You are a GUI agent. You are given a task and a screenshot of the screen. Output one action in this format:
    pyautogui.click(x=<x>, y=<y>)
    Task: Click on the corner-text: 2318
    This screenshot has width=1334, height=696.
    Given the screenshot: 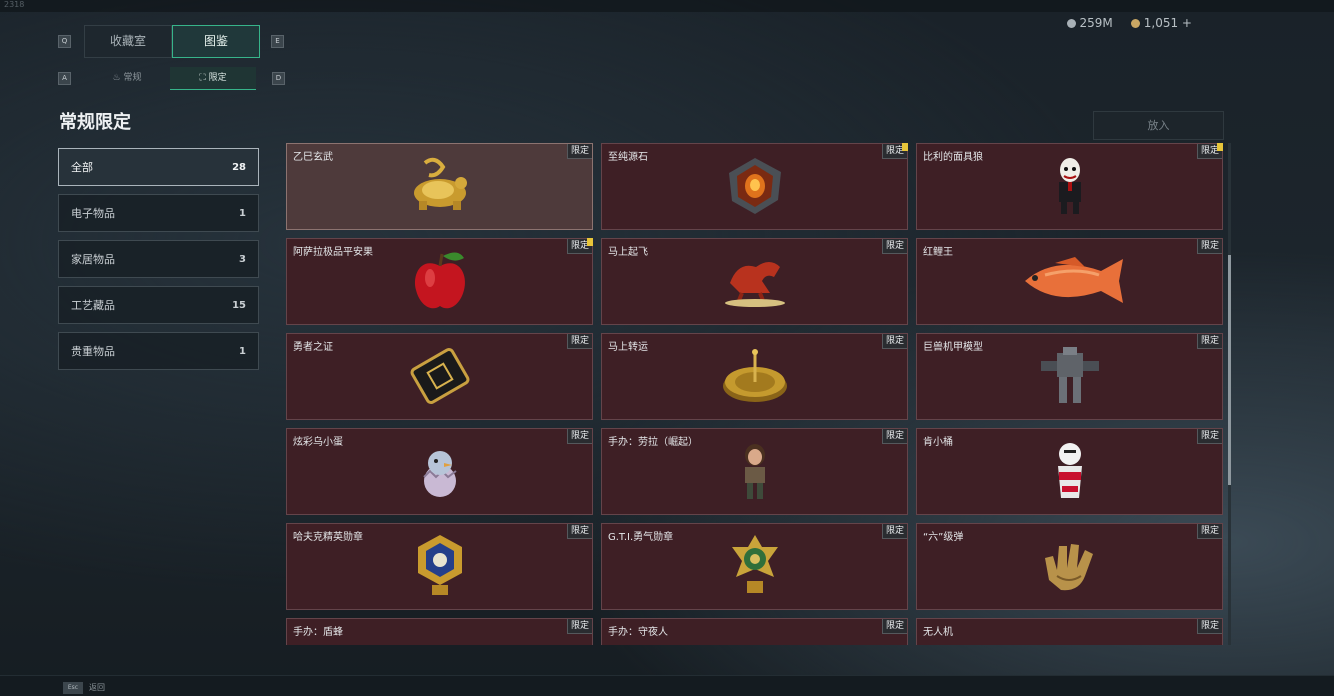 What is the action you would take?
    pyautogui.click(x=14, y=4)
    